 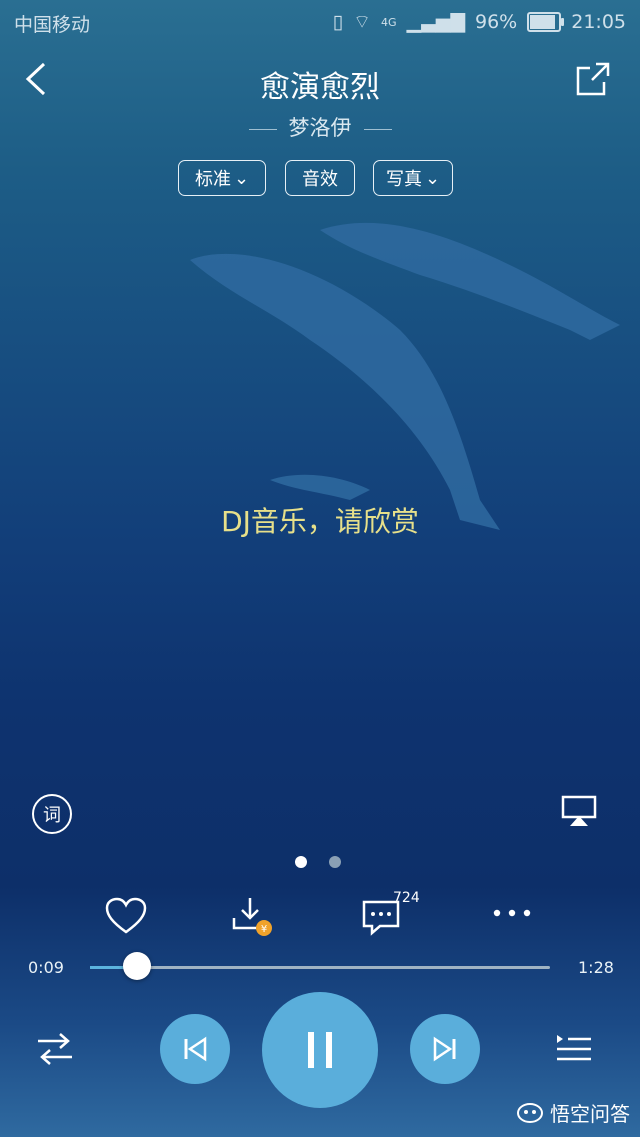 I want to click on photo-dropdown: 写真 ⌄, so click(x=413, y=178).